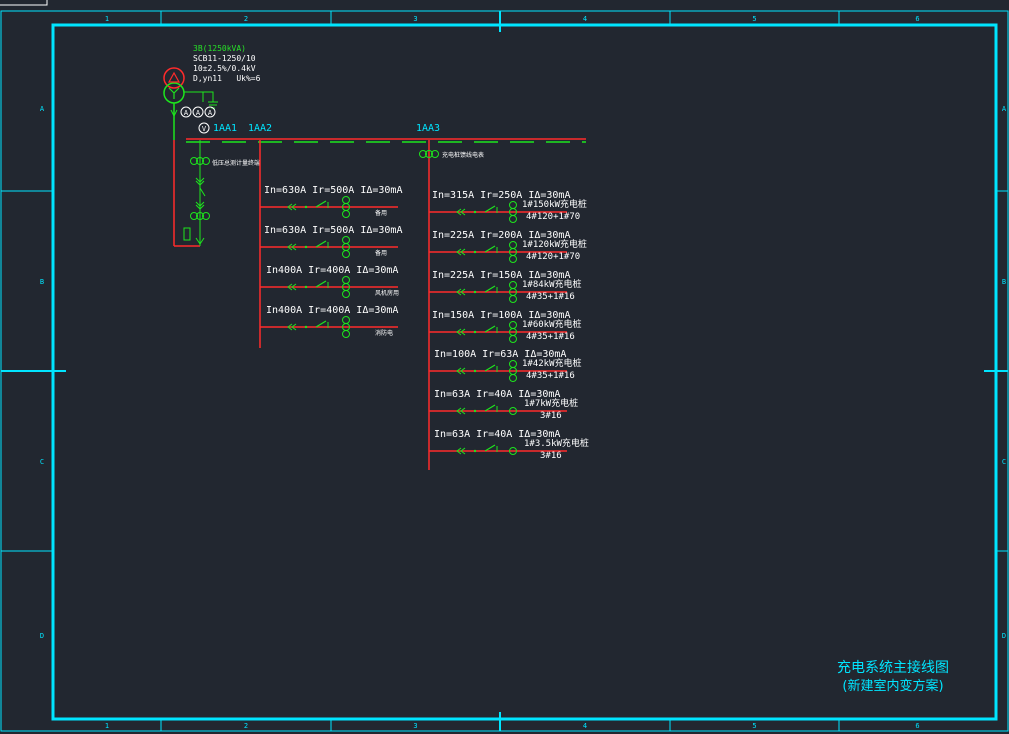 The width and height of the screenshot is (1009, 734). Describe the element at coordinates (503, 405) in the screenshot. I see `feeder-1aa3: In=63A Ir=40A IΔ=30mA1#7kW充电桩3#16` at that location.